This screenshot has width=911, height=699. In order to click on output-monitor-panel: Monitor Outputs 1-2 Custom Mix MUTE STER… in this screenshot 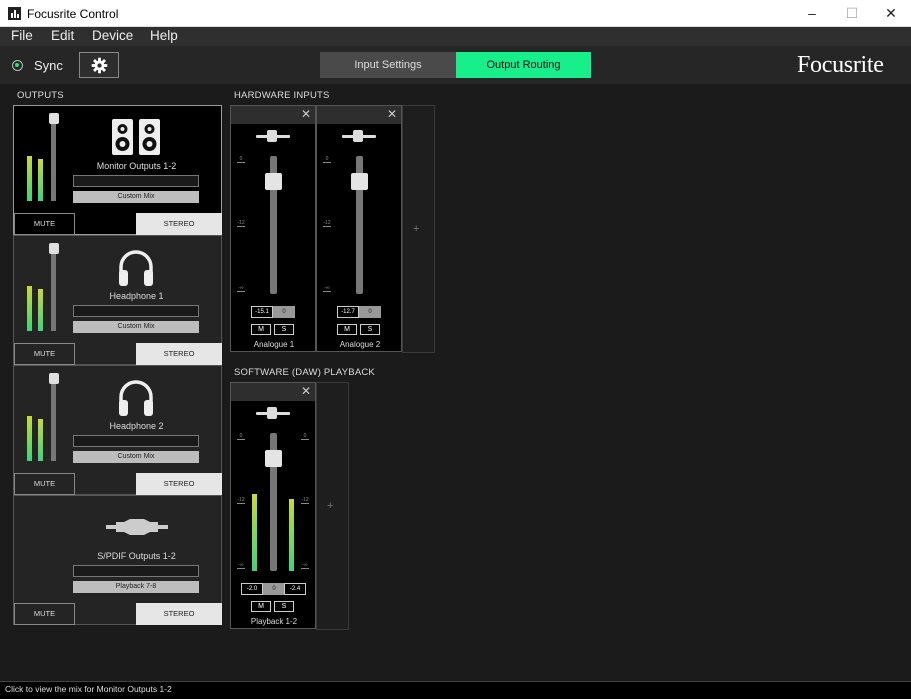, I will do `click(117, 170)`.